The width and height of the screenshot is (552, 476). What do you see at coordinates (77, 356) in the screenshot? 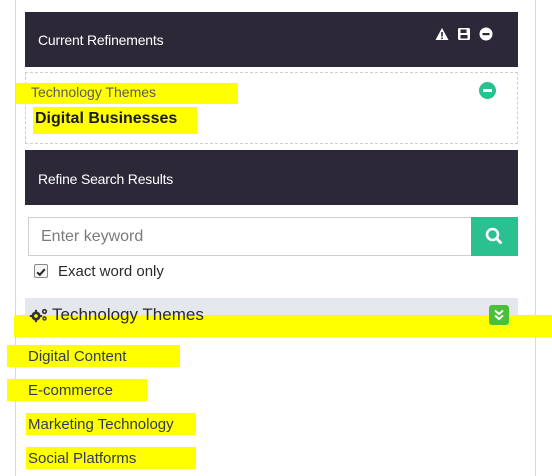
I see `facet-option: Digital Content` at bounding box center [77, 356].